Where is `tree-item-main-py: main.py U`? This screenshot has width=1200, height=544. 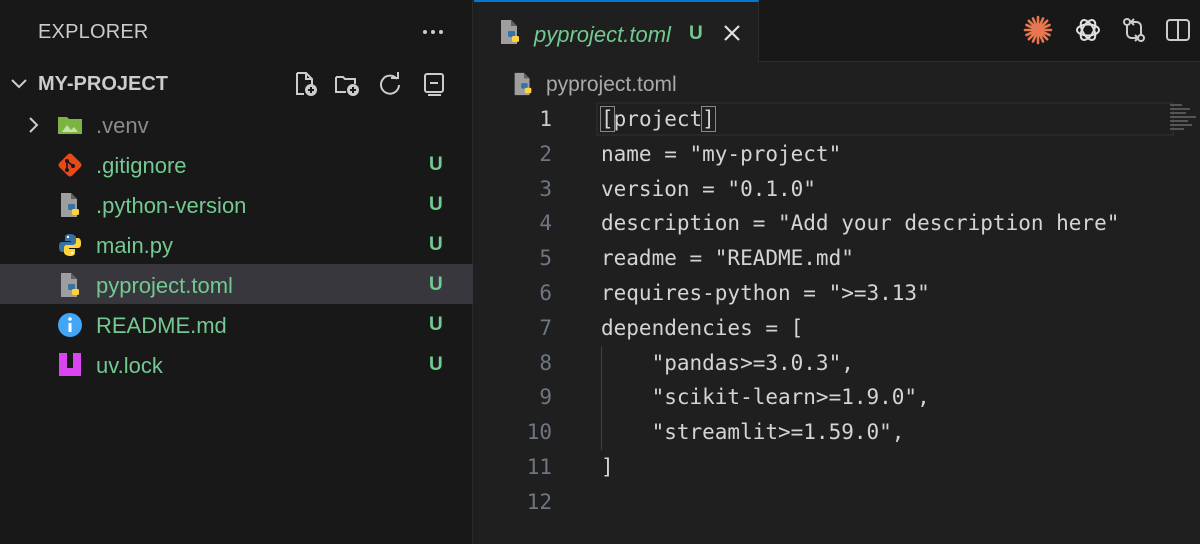
tree-item-main-py: main.py U is located at coordinates (236, 244).